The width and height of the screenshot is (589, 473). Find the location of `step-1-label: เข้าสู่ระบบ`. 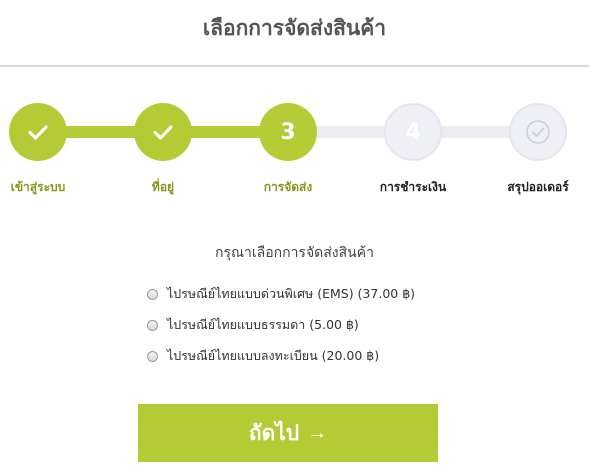

step-1-label: เข้าสู่ระบบ is located at coordinates (38, 187).